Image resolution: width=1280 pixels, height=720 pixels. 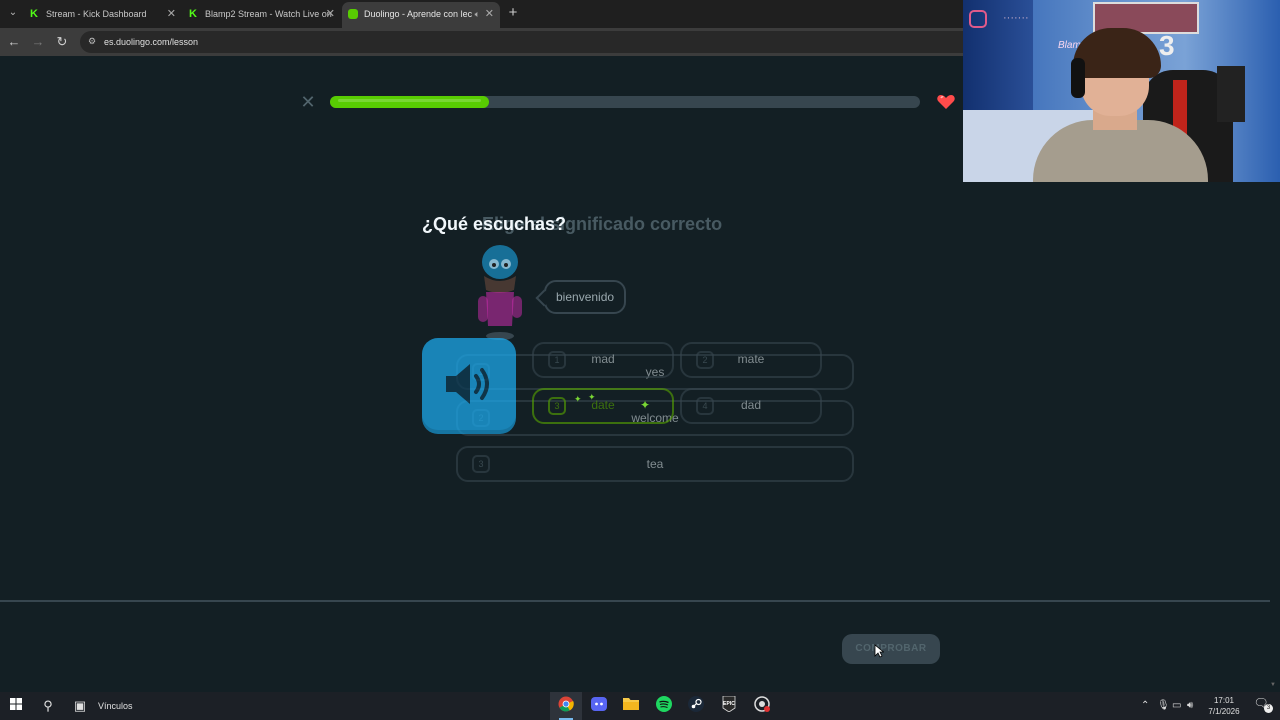 I want to click on tab-duolingo: Duolingo - Aprende con lec 🔈︎ ✕, so click(x=421, y=15).